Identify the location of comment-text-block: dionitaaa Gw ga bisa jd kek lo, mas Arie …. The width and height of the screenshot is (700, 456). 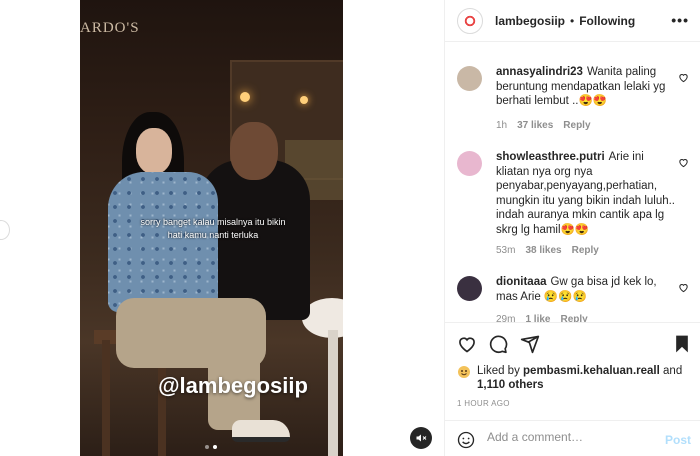
(586, 289).